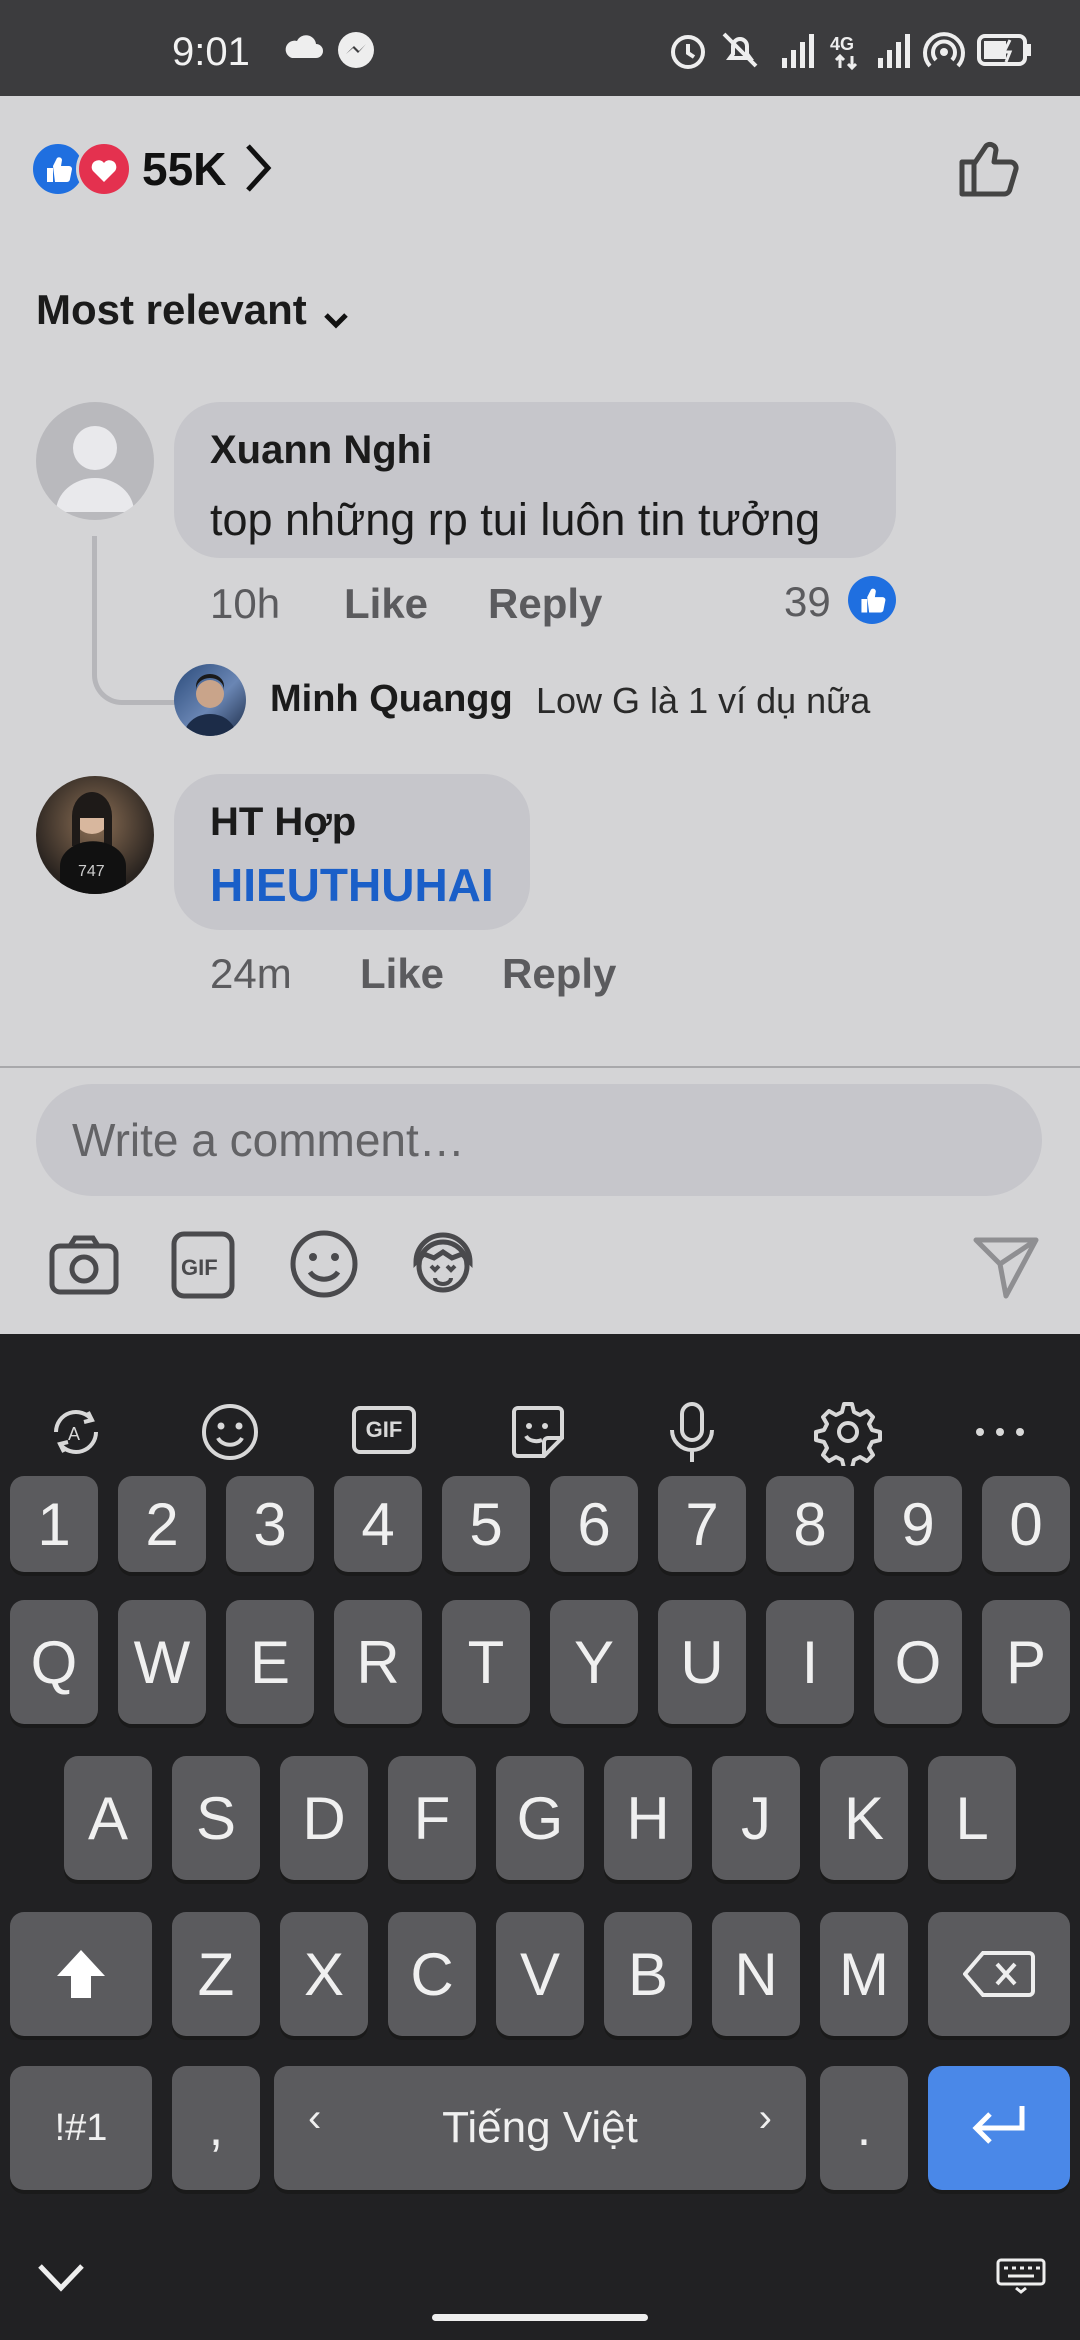 The image size is (1080, 2340). I want to click on reply-author: Minh Quangg, so click(391, 699).